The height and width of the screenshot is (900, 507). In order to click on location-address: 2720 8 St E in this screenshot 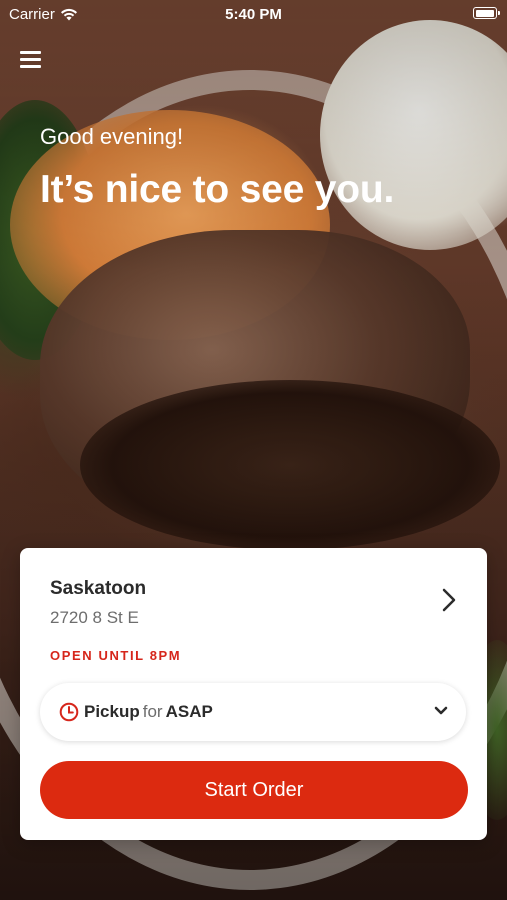, I will do `click(94, 617)`.